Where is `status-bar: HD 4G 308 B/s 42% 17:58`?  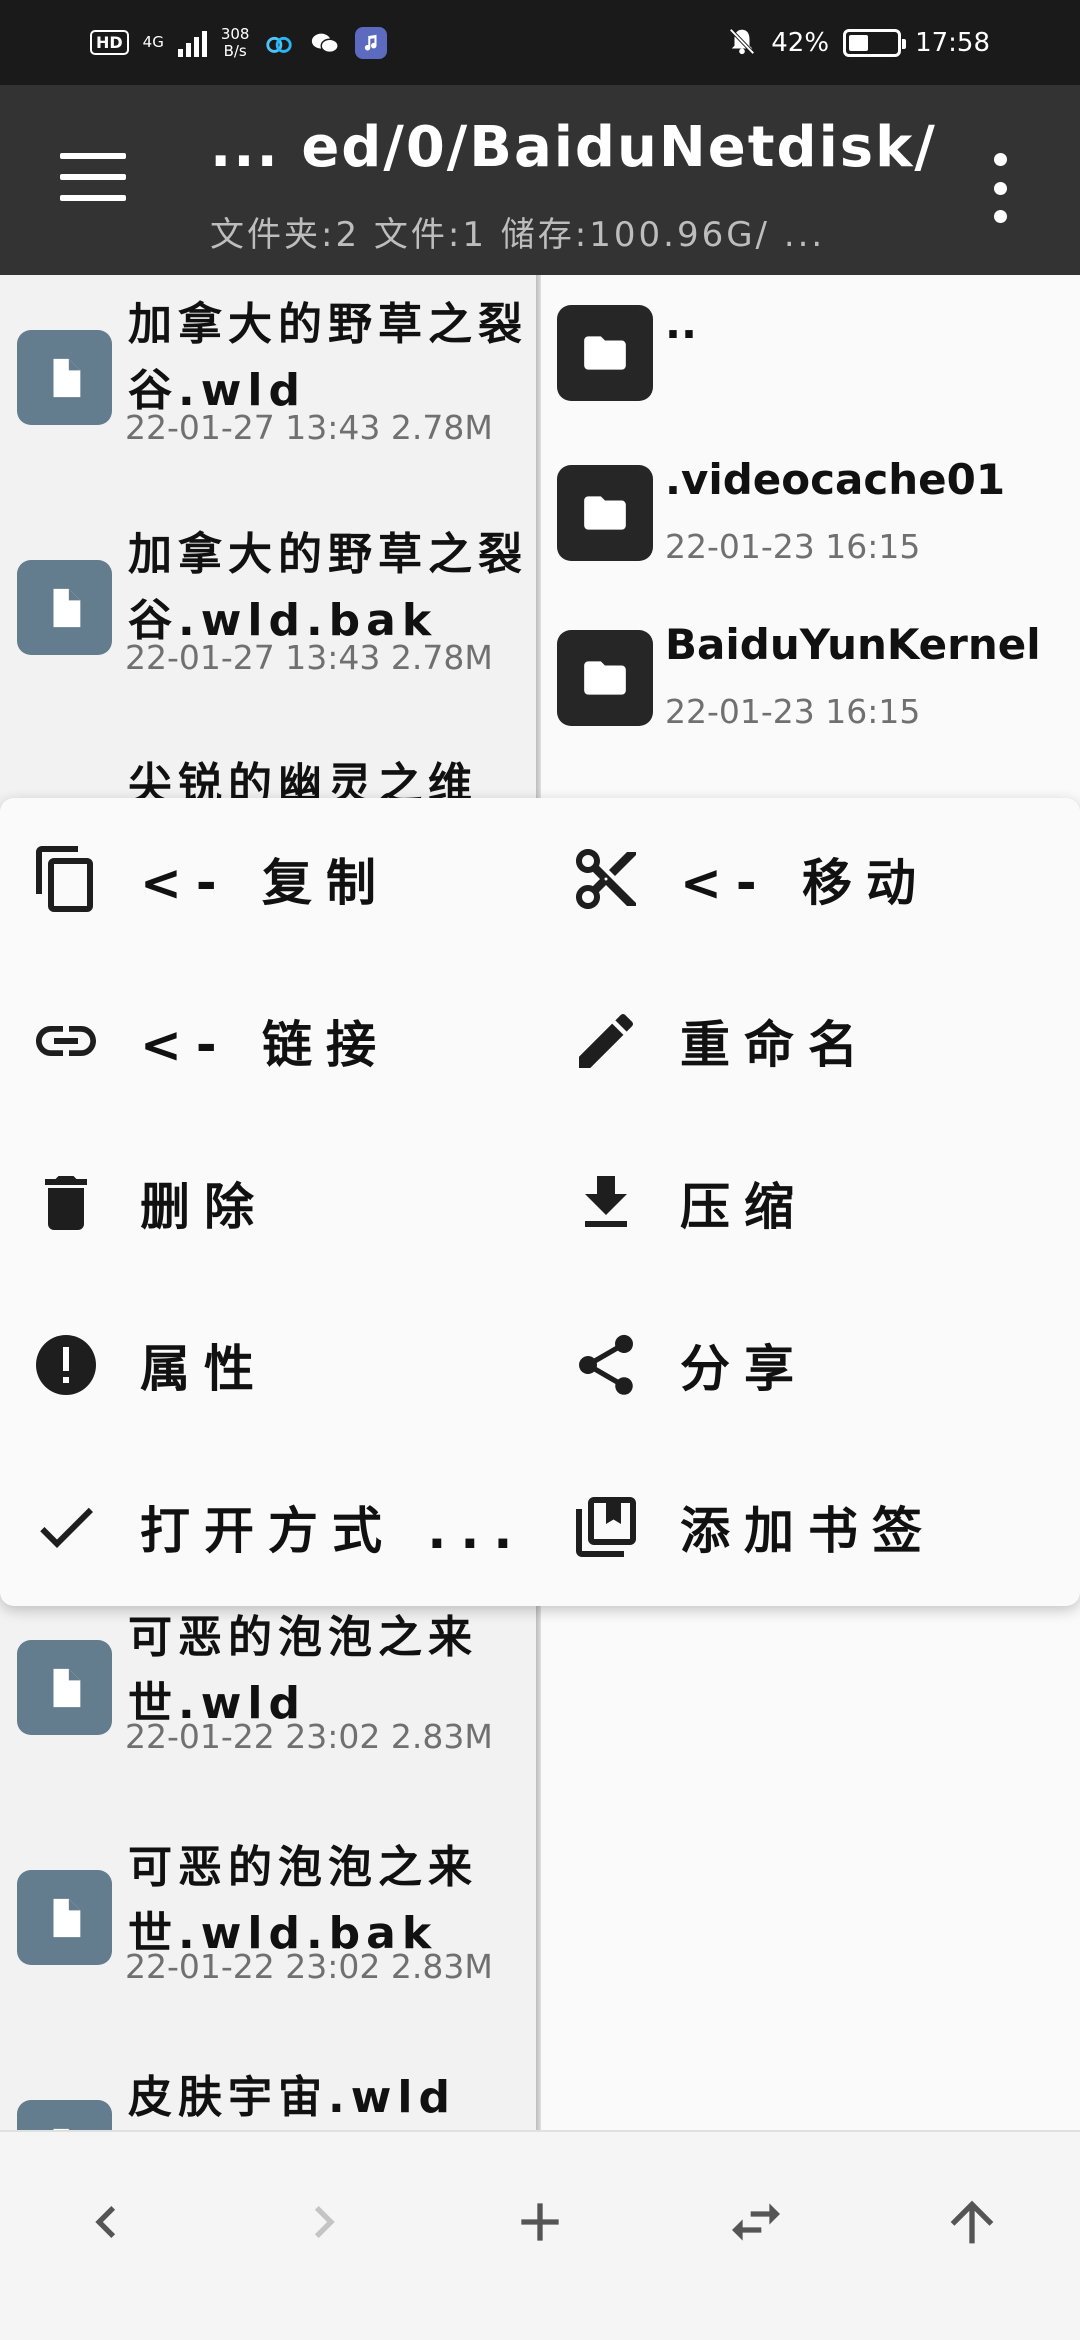
status-bar: HD 4G 308 B/s 42% 17:58 is located at coordinates (540, 42).